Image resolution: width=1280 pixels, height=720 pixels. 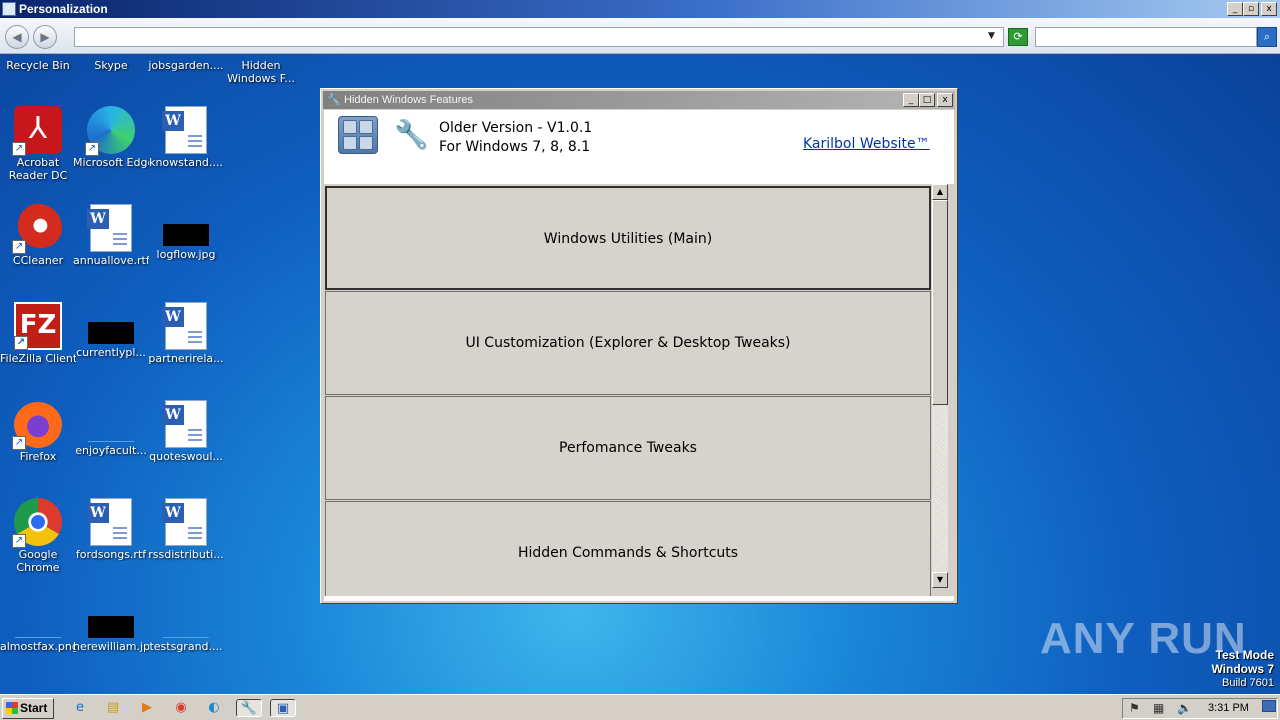 I want to click on desktop-icon-chrome: ↗ Google Chrome, so click(x=38, y=536).